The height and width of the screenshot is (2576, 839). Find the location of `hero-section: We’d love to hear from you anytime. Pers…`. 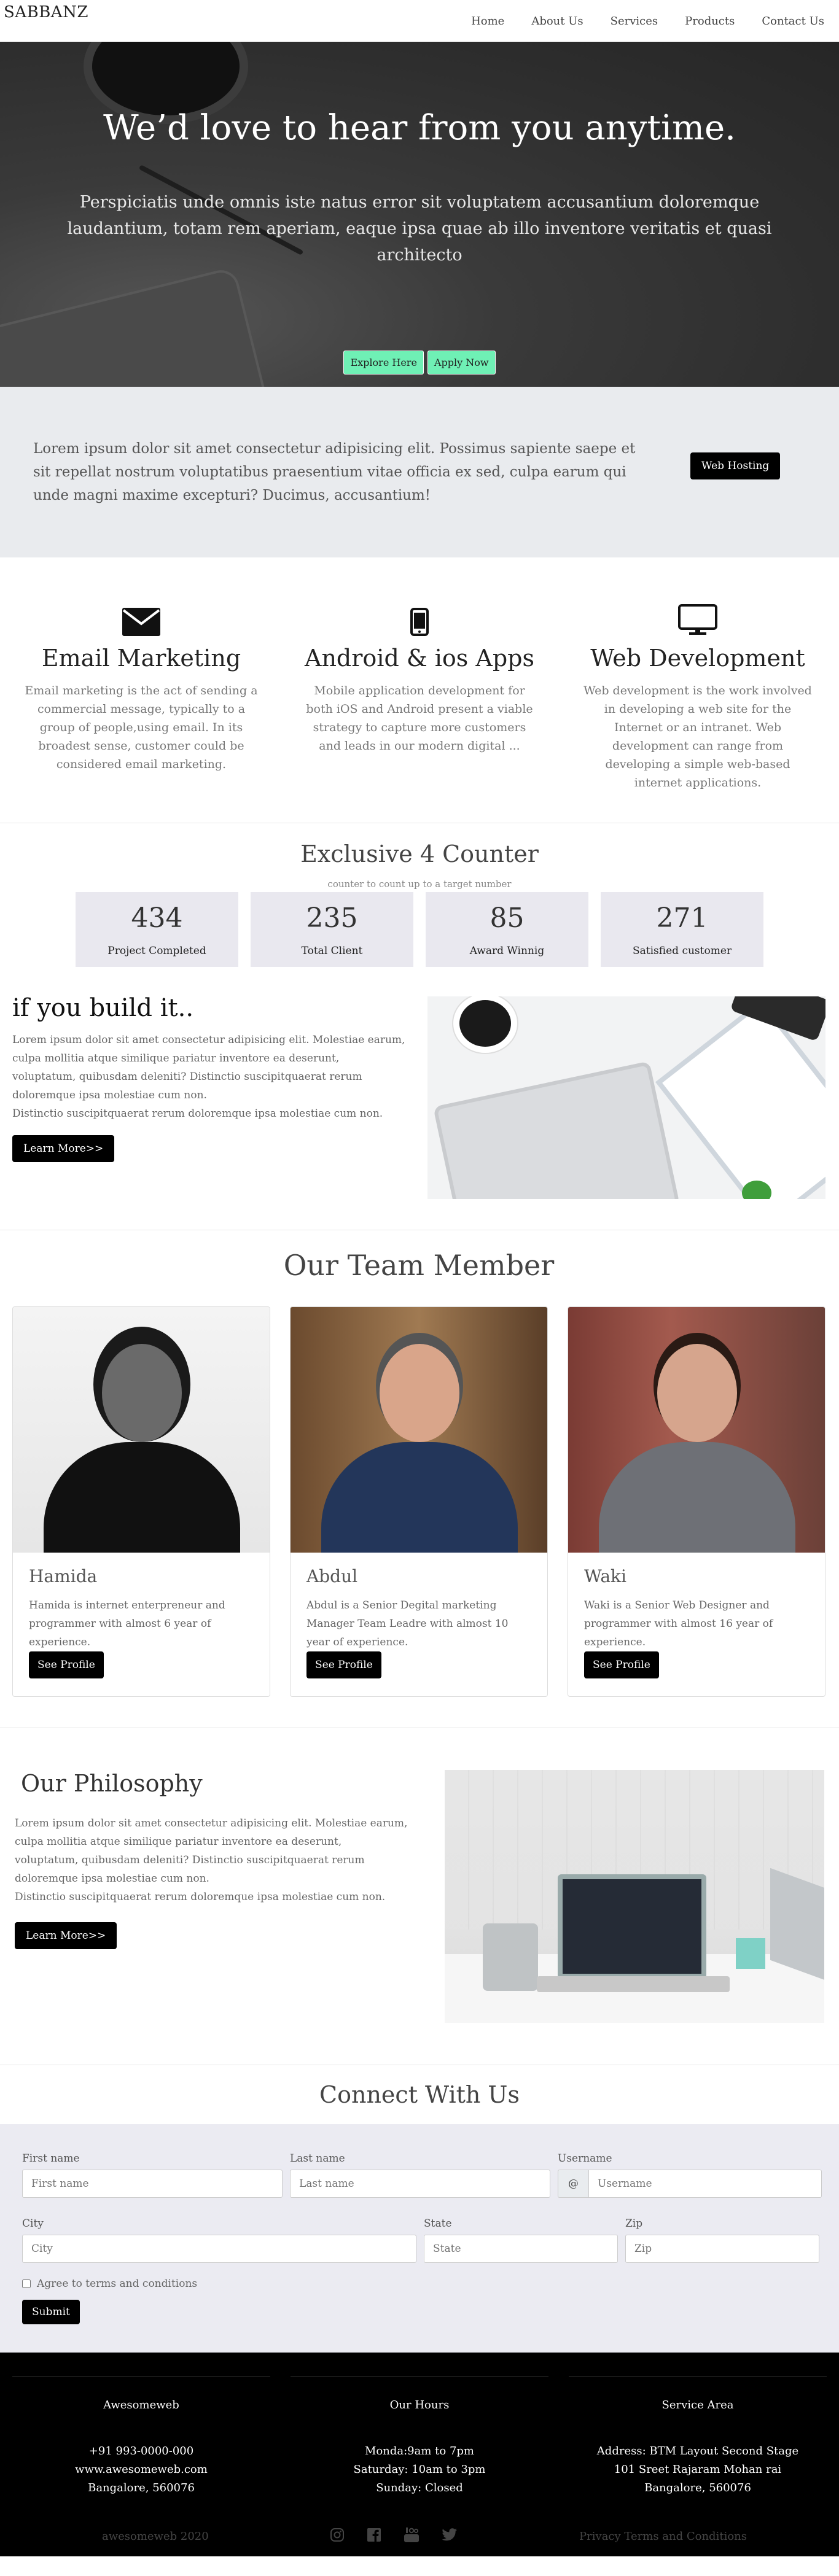

hero-section: We’d love to hear from you anytime. Pers… is located at coordinates (419, 214).